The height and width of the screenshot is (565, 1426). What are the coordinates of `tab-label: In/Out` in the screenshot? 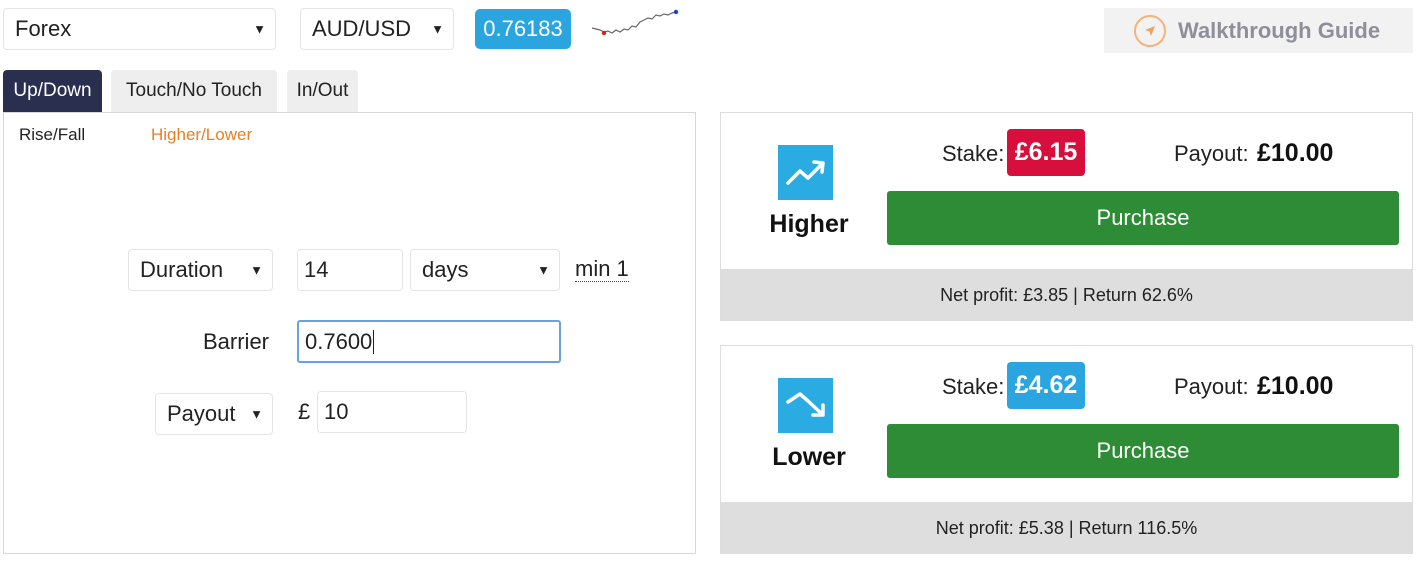 It's located at (322, 90).